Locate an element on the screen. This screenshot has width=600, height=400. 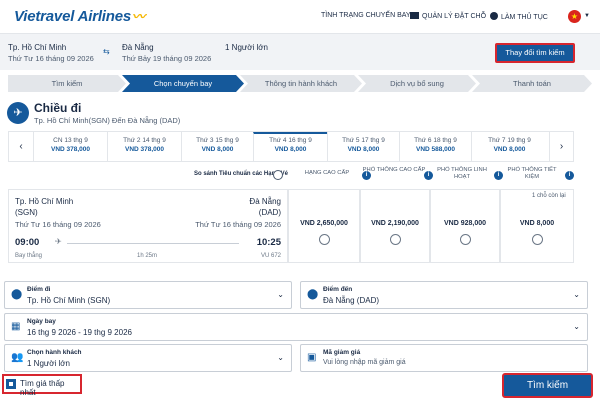
fare-price: VND 928,000 is located at coordinates (465, 223).